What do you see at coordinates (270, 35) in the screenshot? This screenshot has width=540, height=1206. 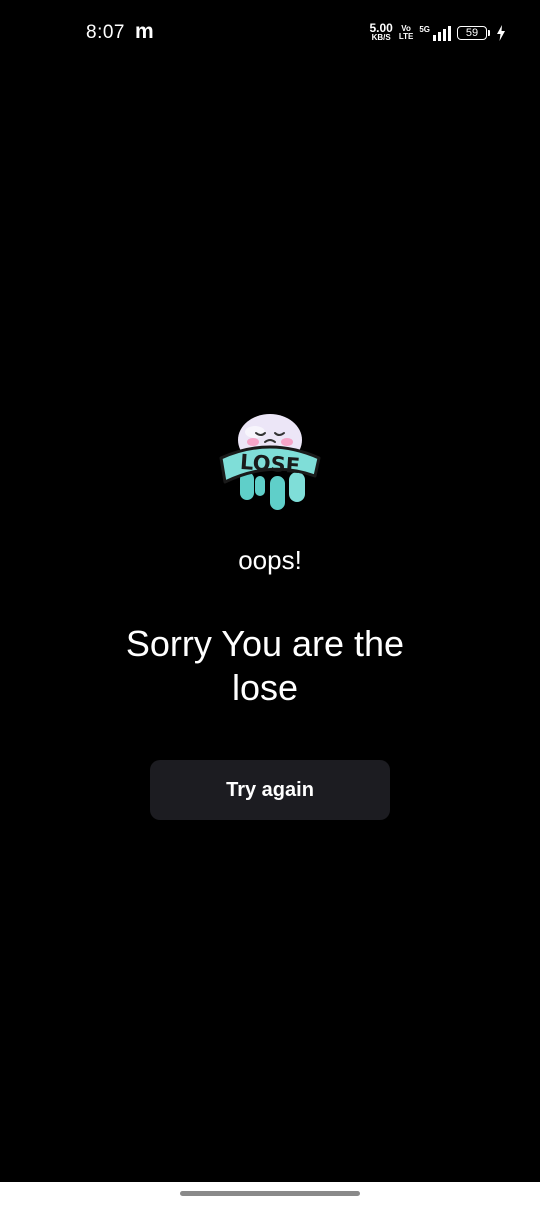 I see `status-bar: 8:07 m 5.00 KB/S Vo LTE 5G 59` at bounding box center [270, 35].